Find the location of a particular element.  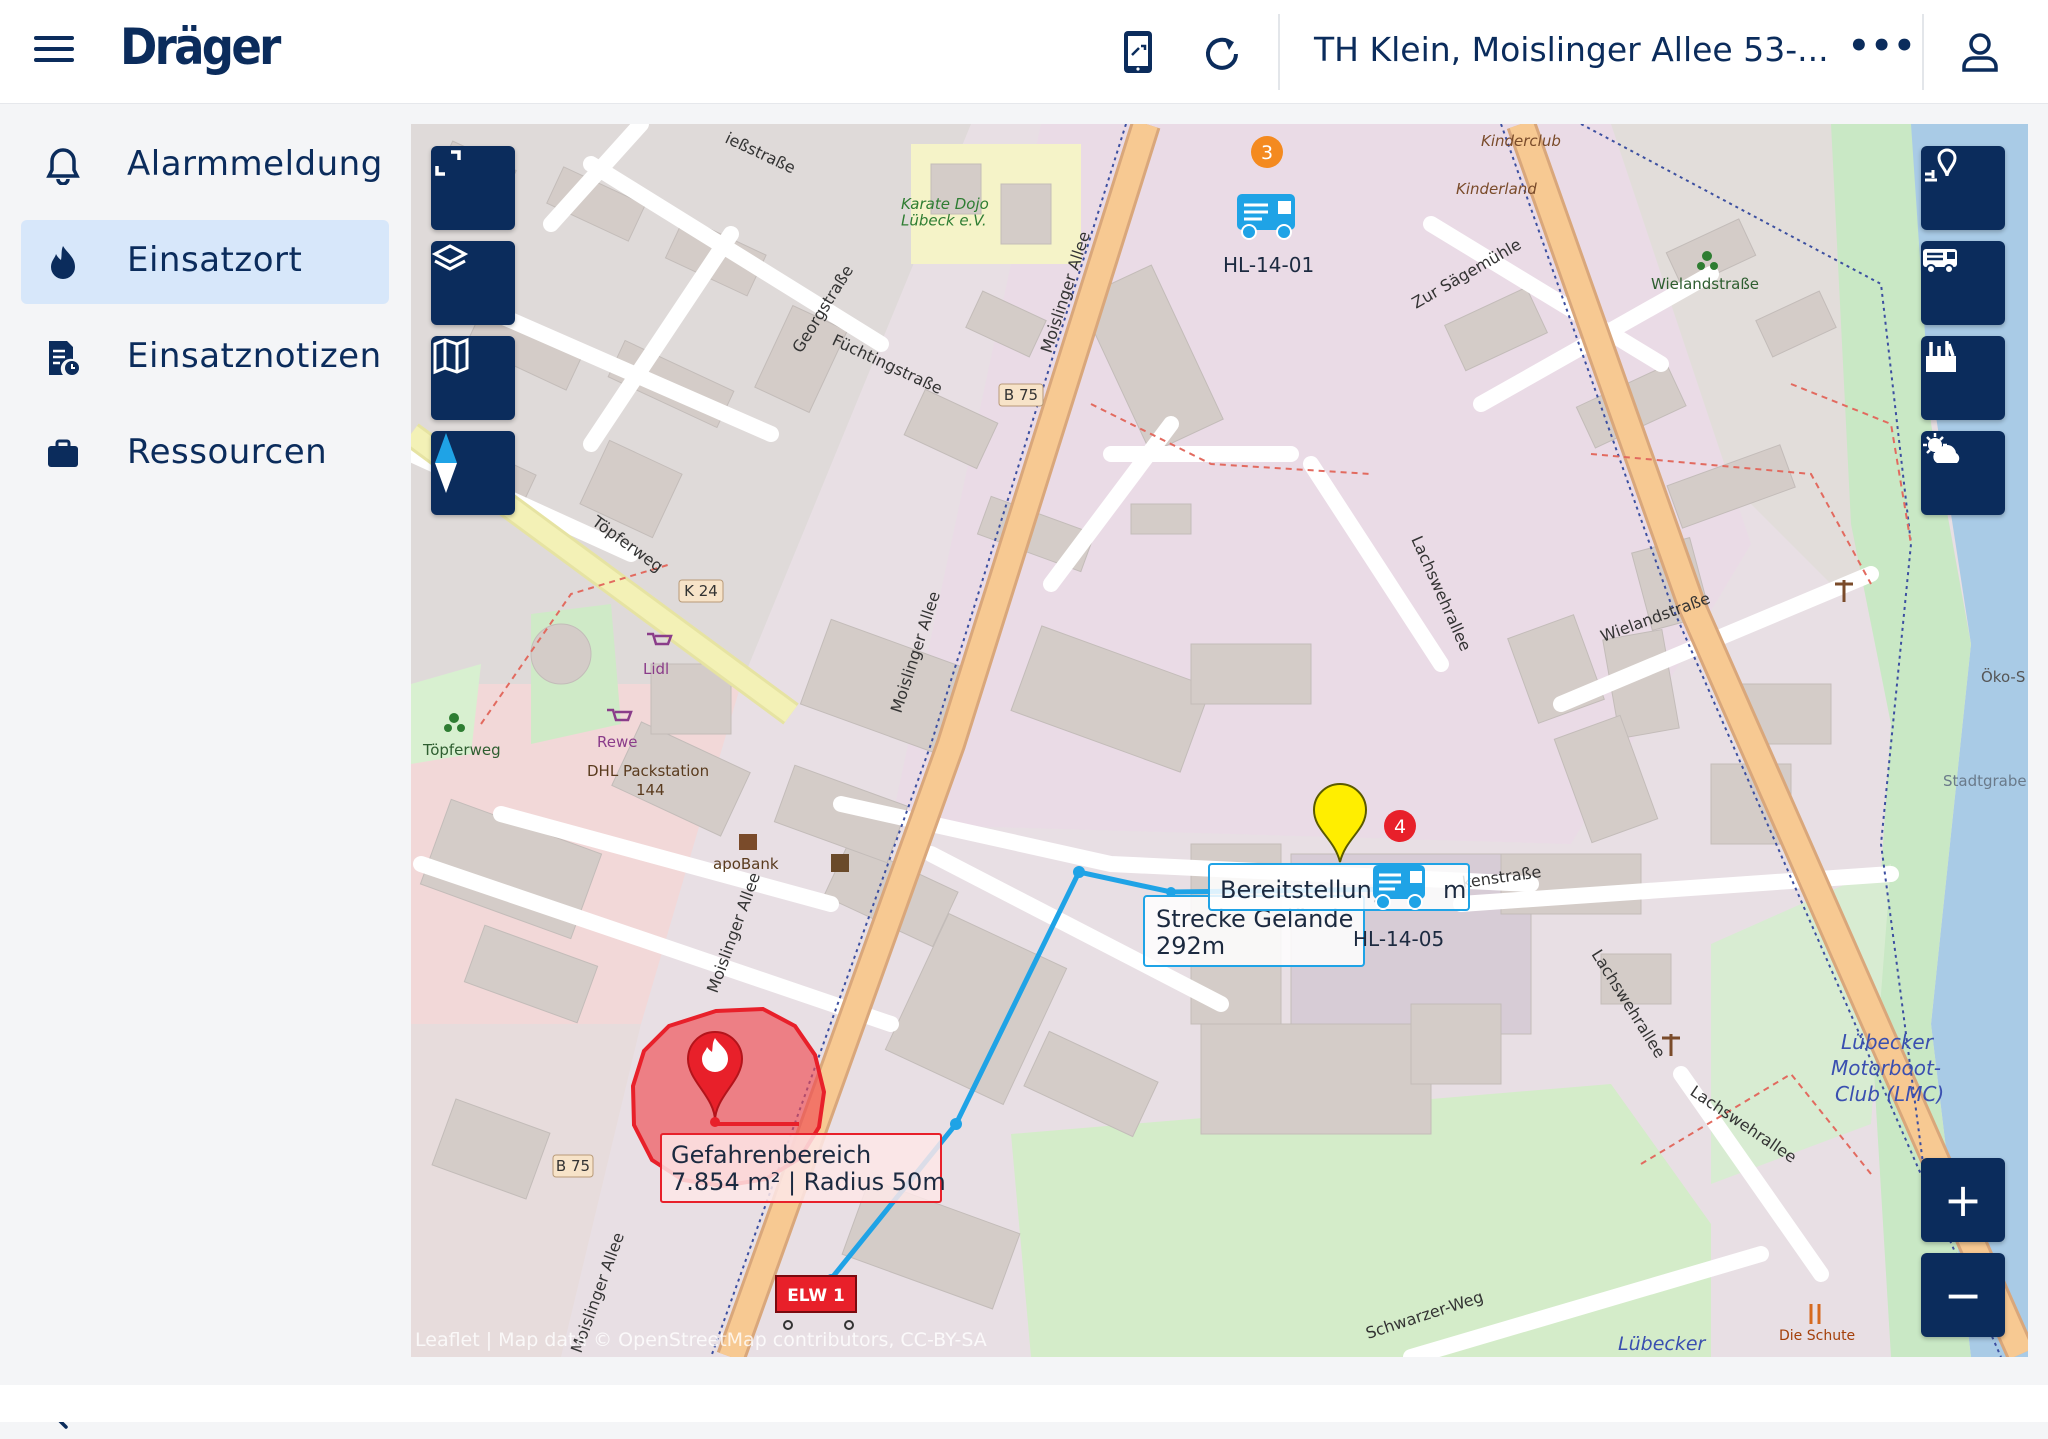

vehicle-label: HL-14-01 is located at coordinates (1268, 265).